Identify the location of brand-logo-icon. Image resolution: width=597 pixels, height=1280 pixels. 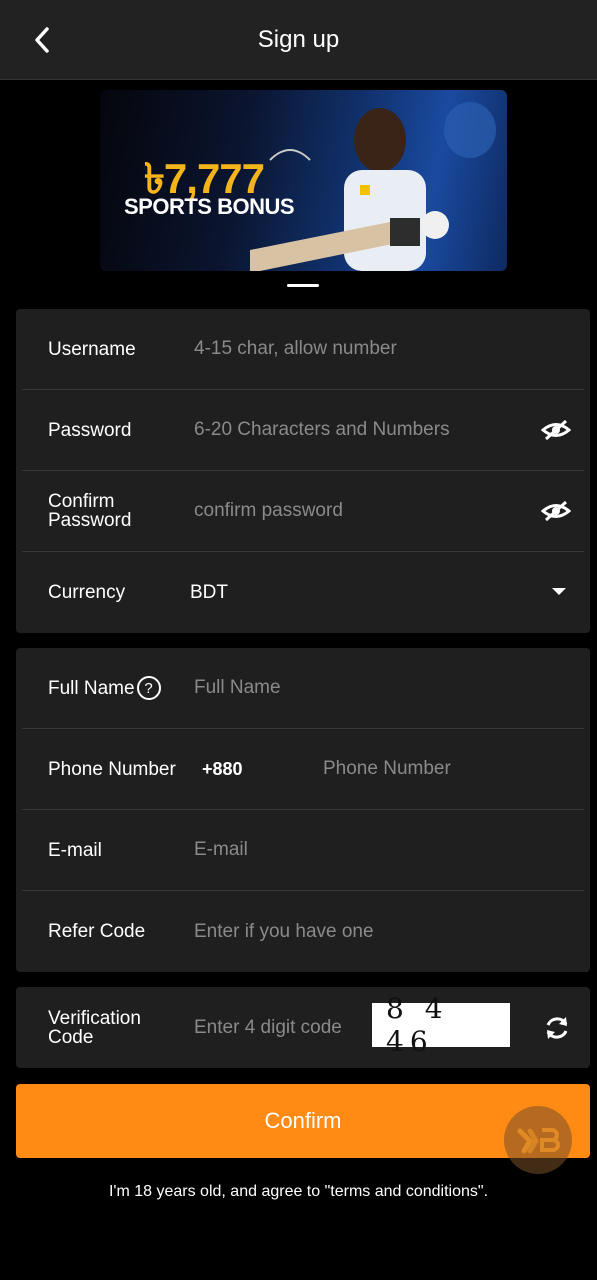
(538, 1141).